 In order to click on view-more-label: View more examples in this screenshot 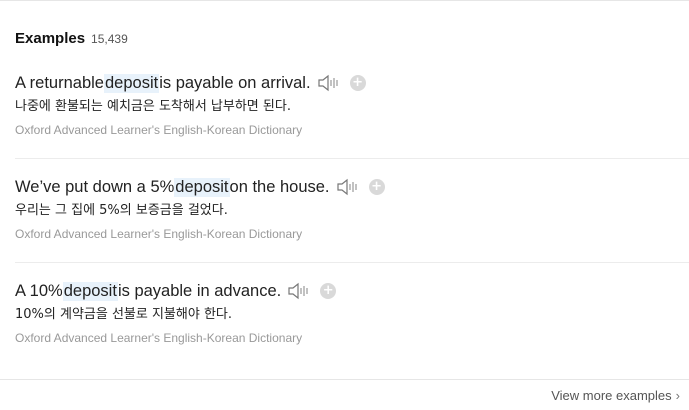, I will do `click(611, 395)`.